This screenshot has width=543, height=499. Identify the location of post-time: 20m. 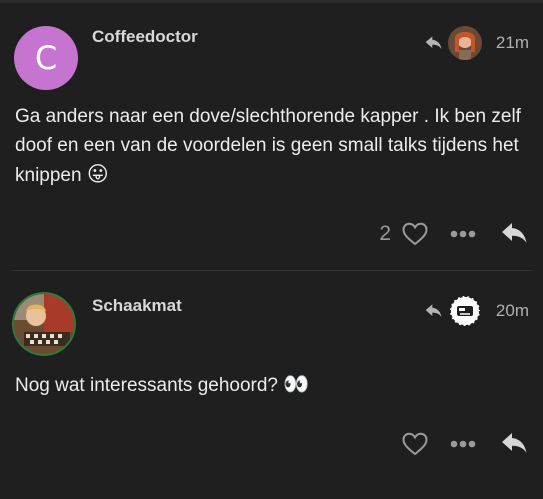
(512, 311).